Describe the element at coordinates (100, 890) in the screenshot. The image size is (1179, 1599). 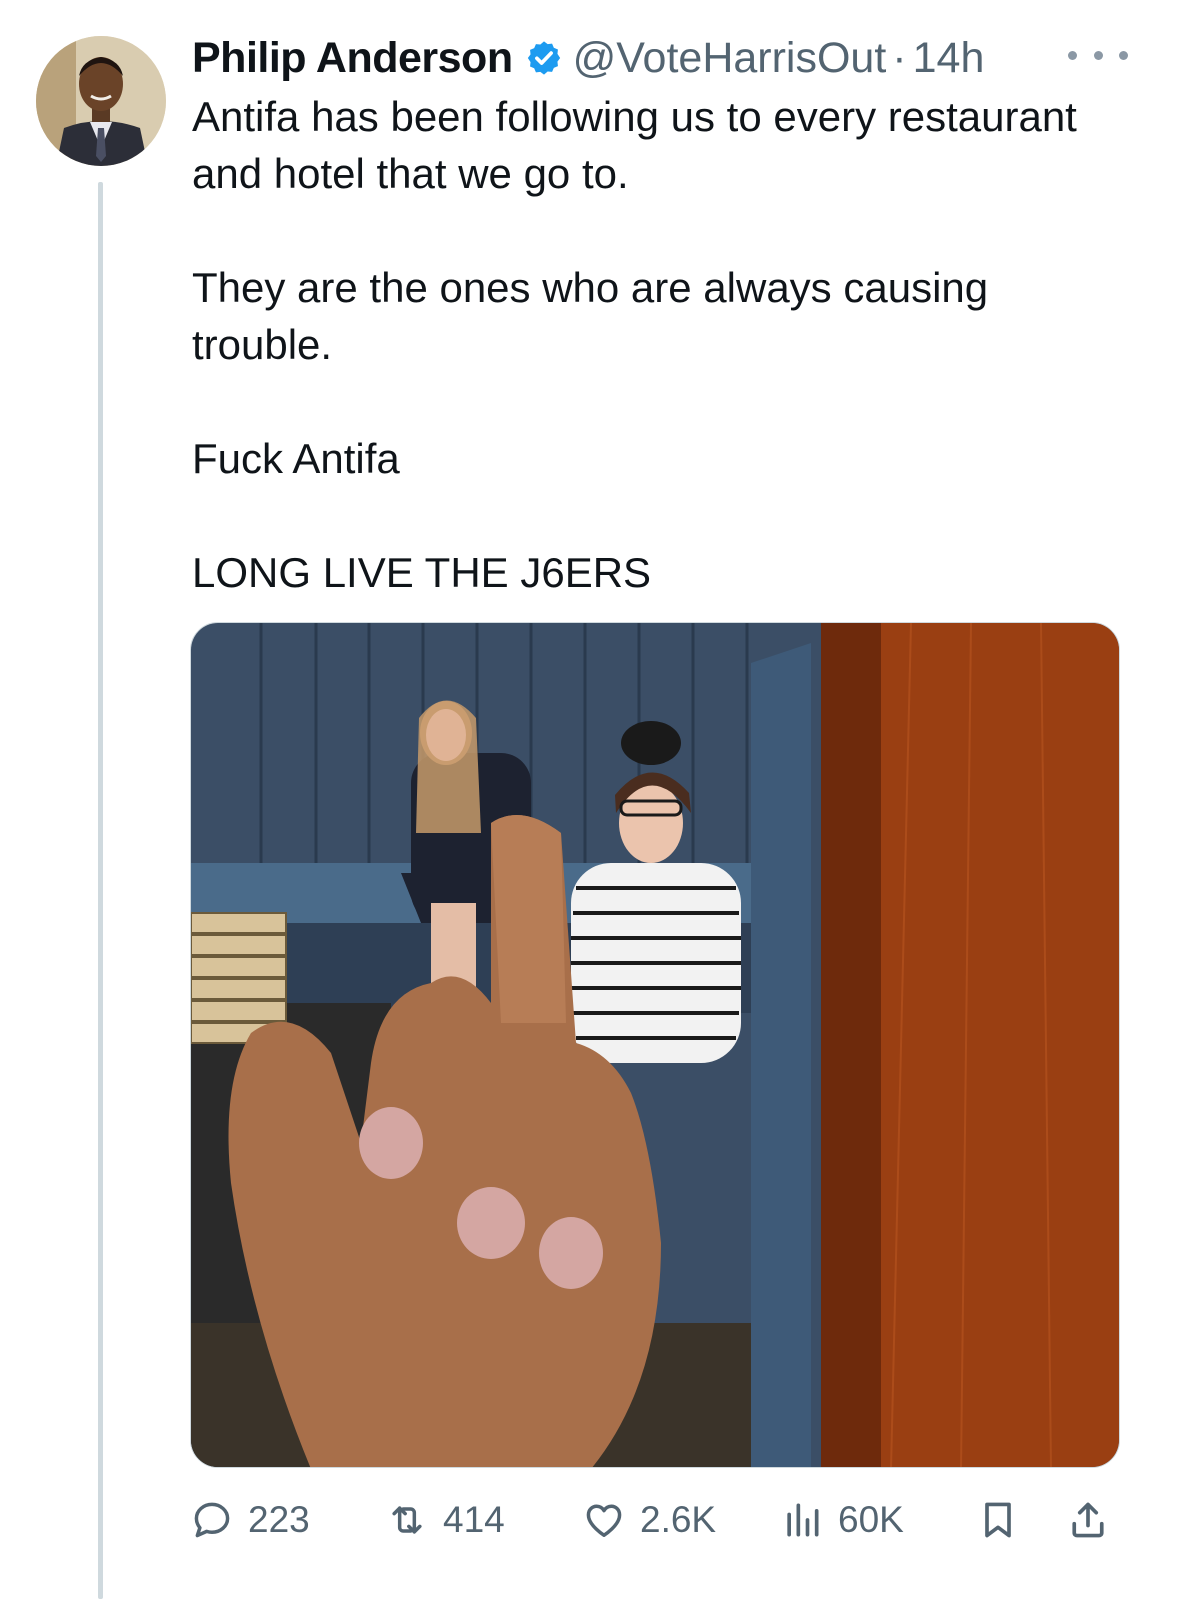
I see `thread-line` at that location.